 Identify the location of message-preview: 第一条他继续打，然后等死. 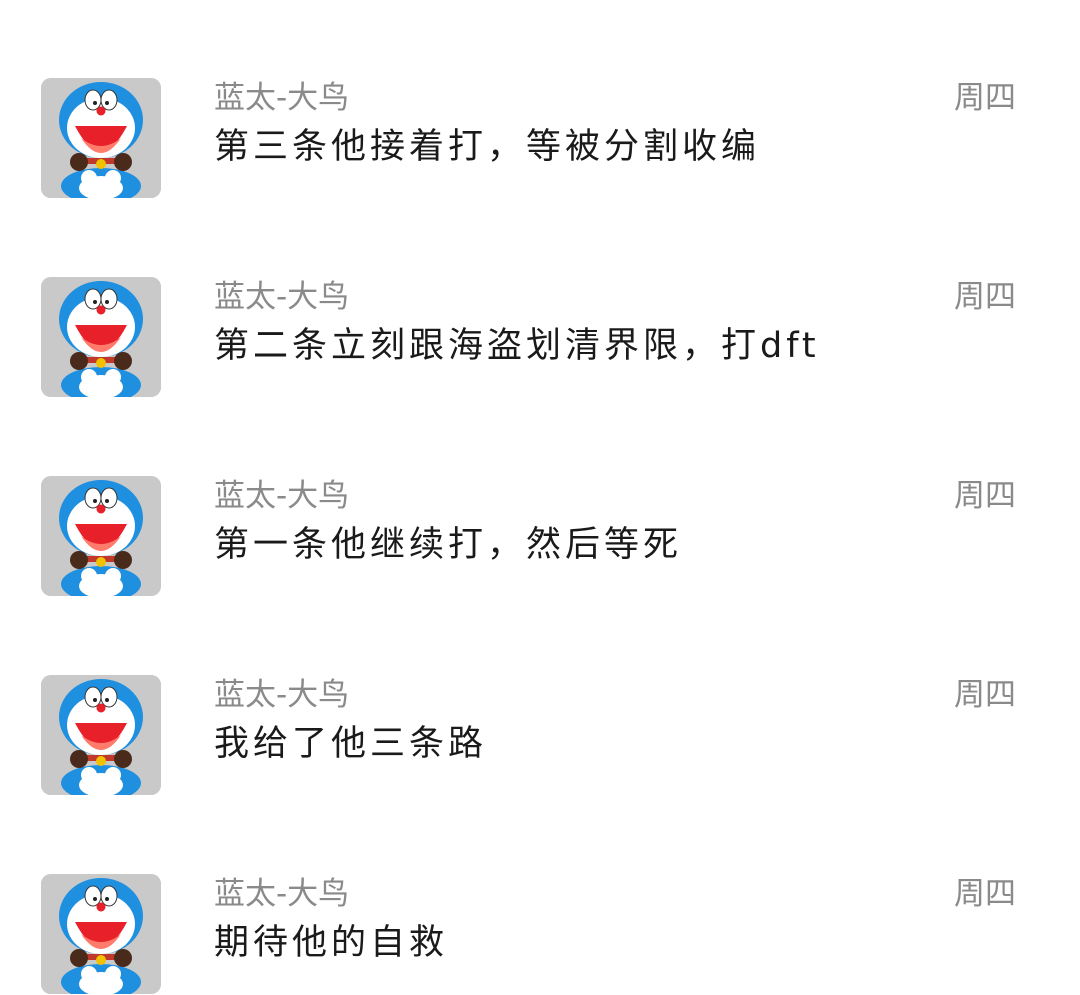
(448, 545).